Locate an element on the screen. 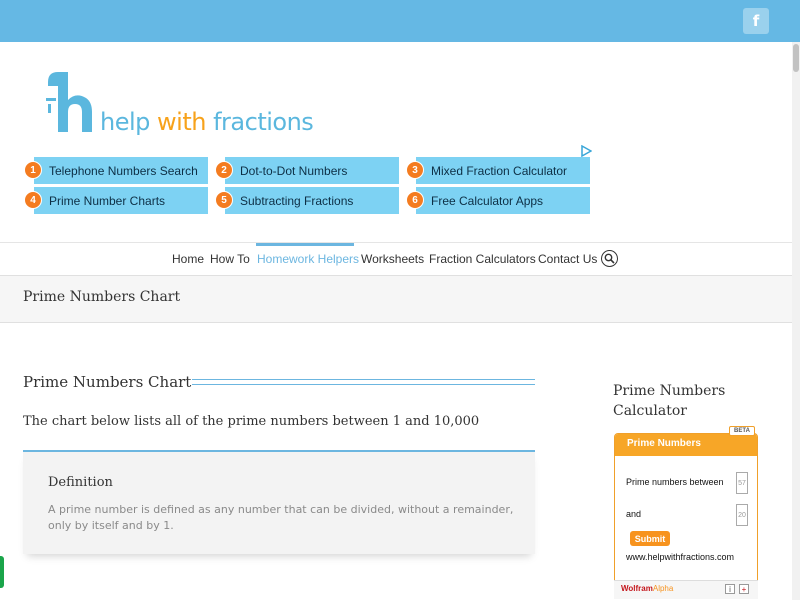 This screenshot has height=600, width=800. ad-number-badge: 2 is located at coordinates (224, 170).